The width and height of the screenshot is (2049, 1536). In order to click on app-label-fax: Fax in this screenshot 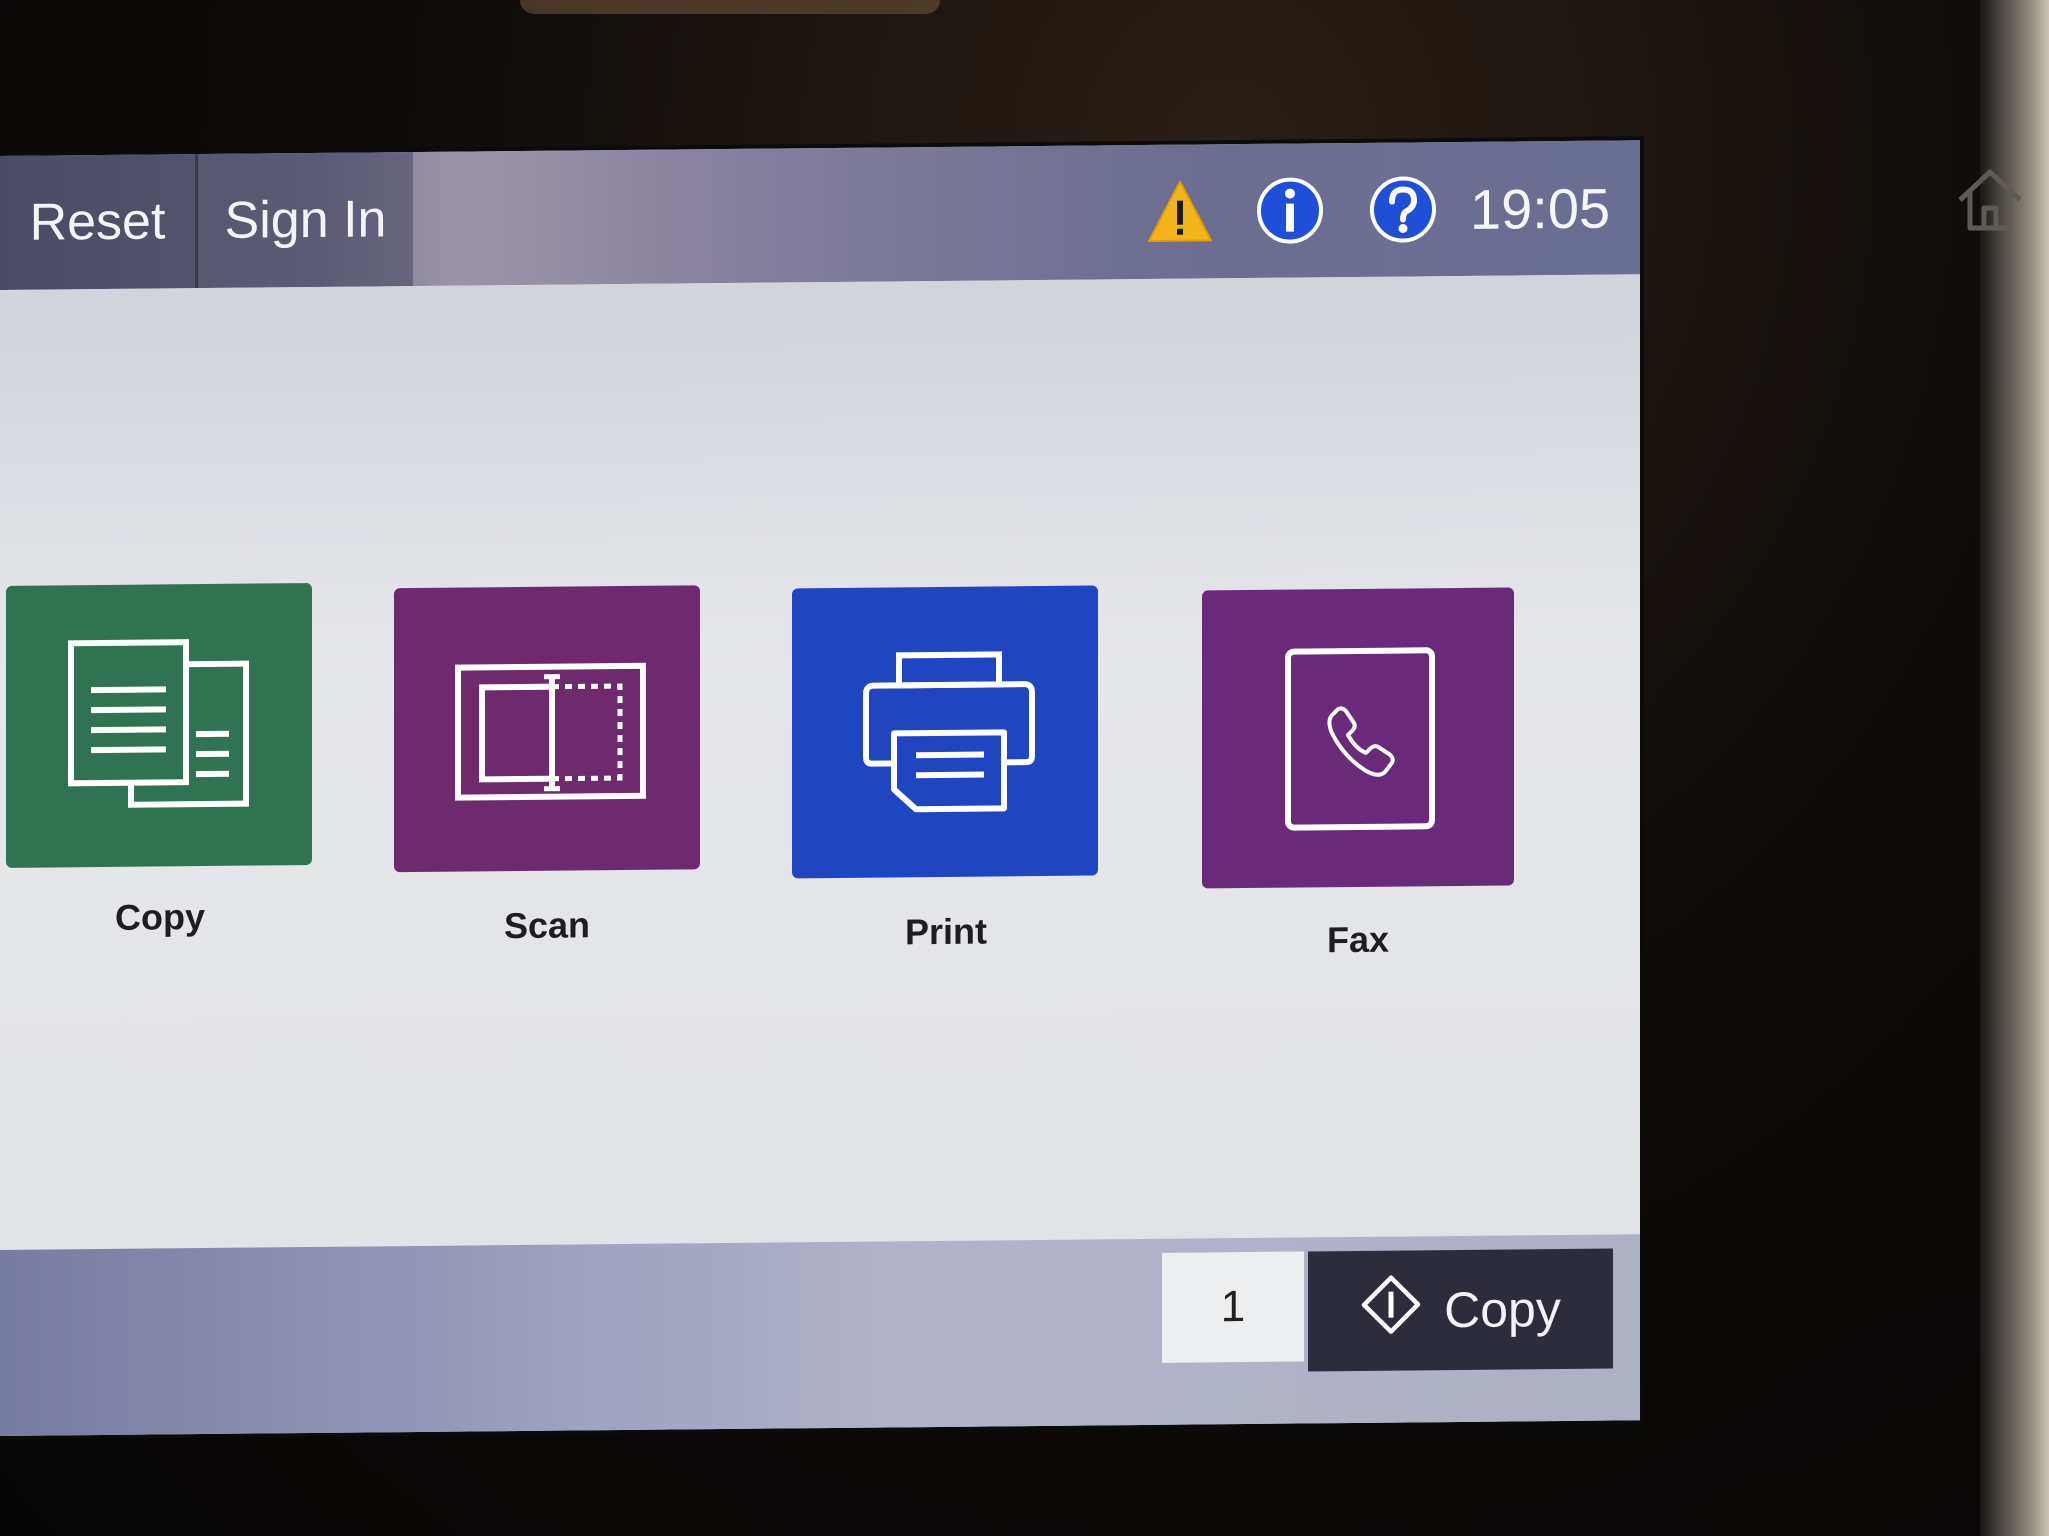, I will do `click(1358, 939)`.